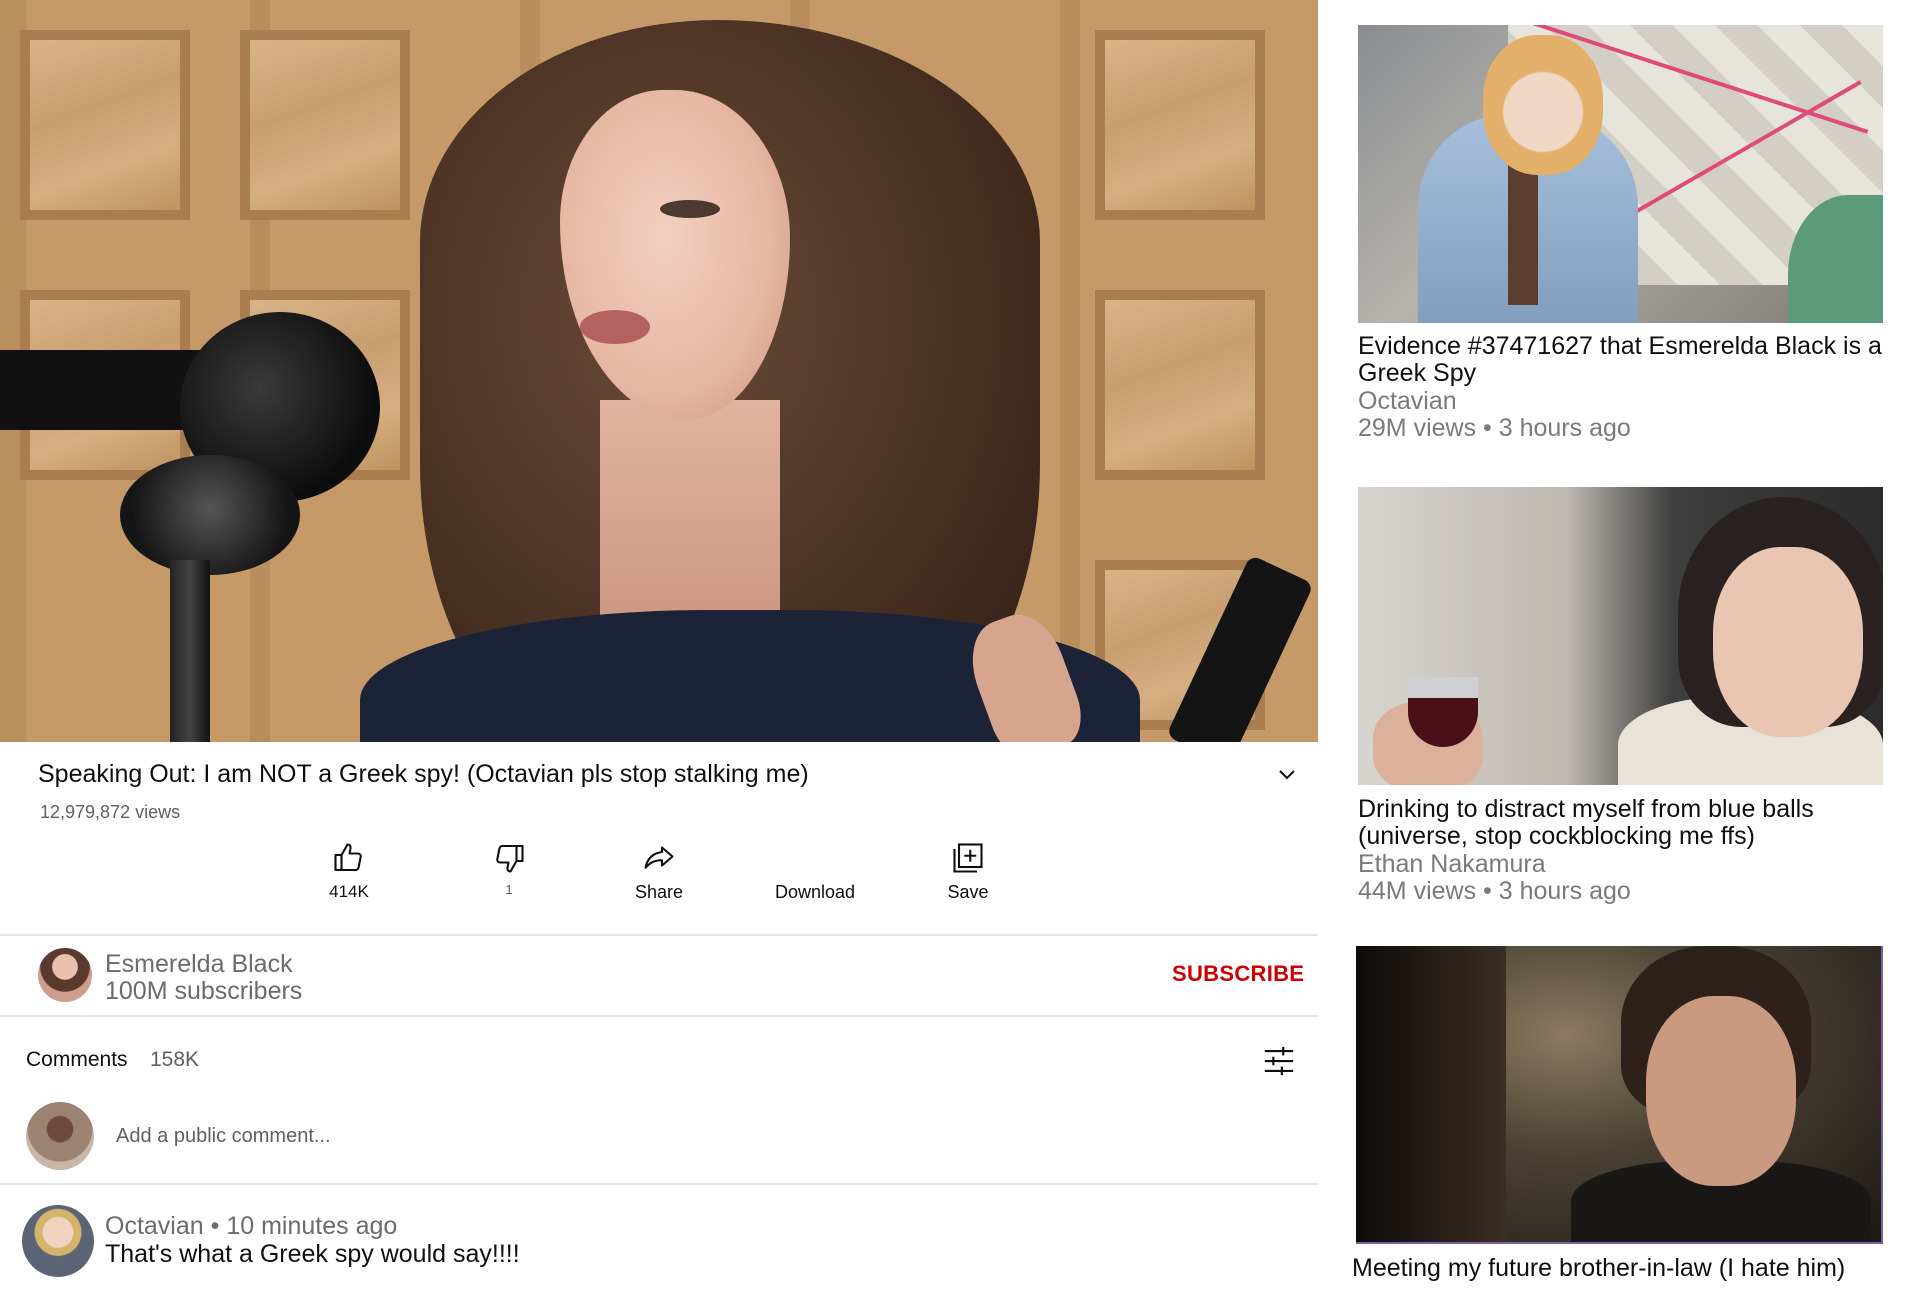  Describe the element at coordinates (510, 858) in the screenshot. I see `thumbs-down-icon` at that location.